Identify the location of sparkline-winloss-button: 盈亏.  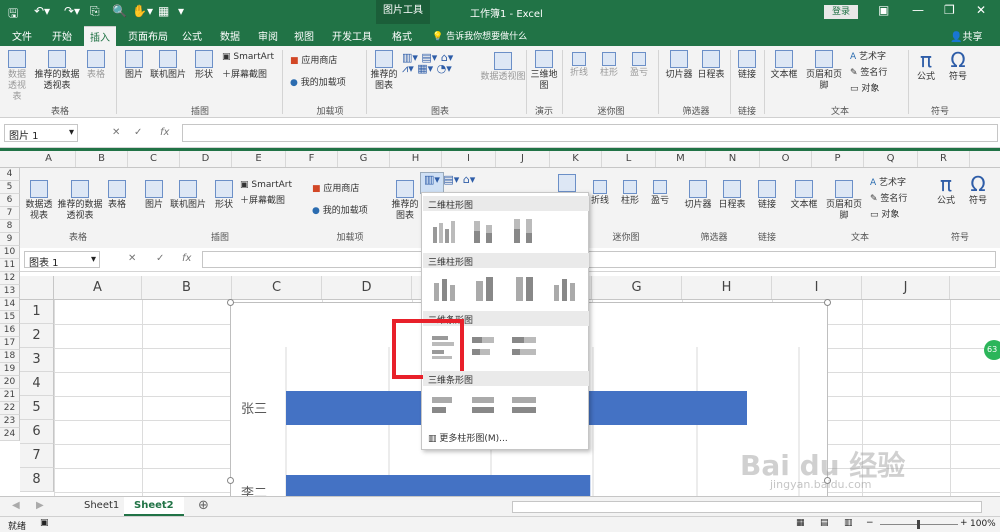
(639, 65).